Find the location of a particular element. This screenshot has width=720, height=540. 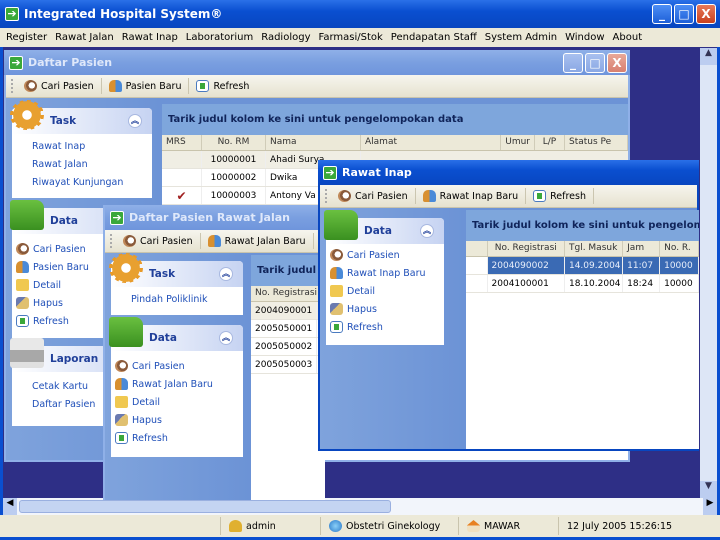

horizontal-scrollbar: ◀ ▶ is located at coordinates (360, 506).